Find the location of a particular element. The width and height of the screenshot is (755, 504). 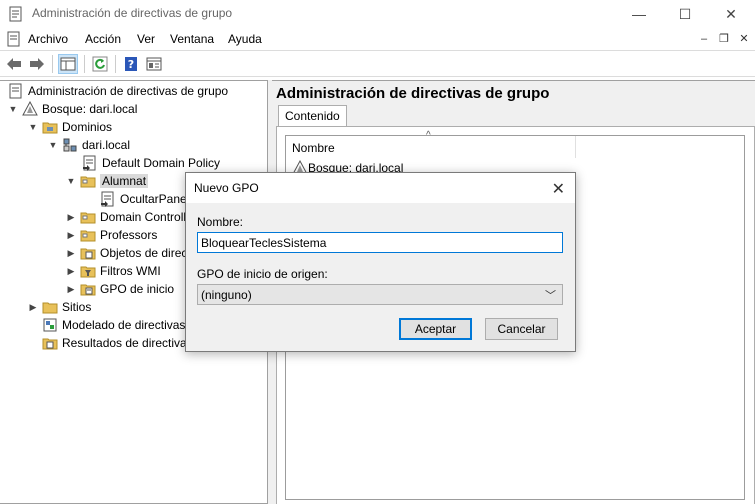

tree-item-root: Administración de directivas de grupo is located at coordinates (118, 91).